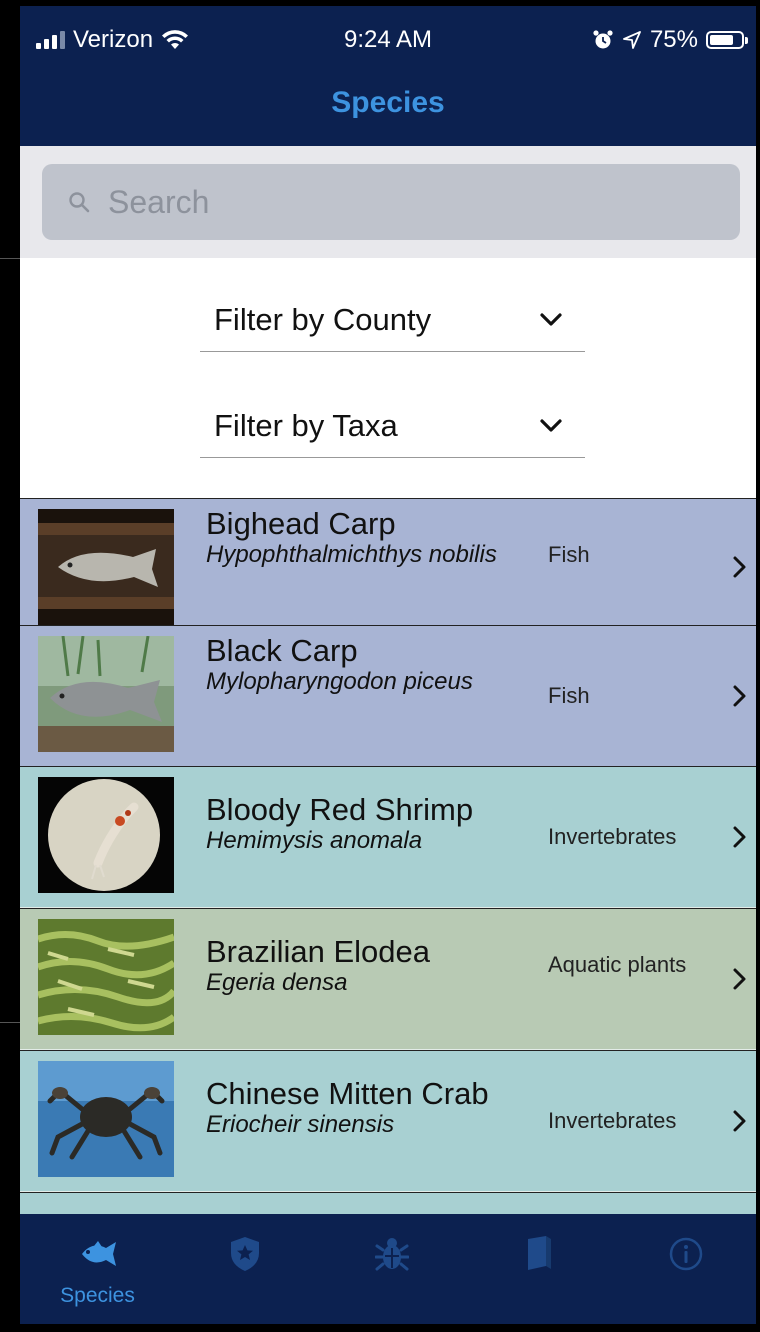 This screenshot has height=1332, width=760. What do you see at coordinates (340, 809) in the screenshot?
I see `species-common-name: Bloody Red Shrimp` at bounding box center [340, 809].